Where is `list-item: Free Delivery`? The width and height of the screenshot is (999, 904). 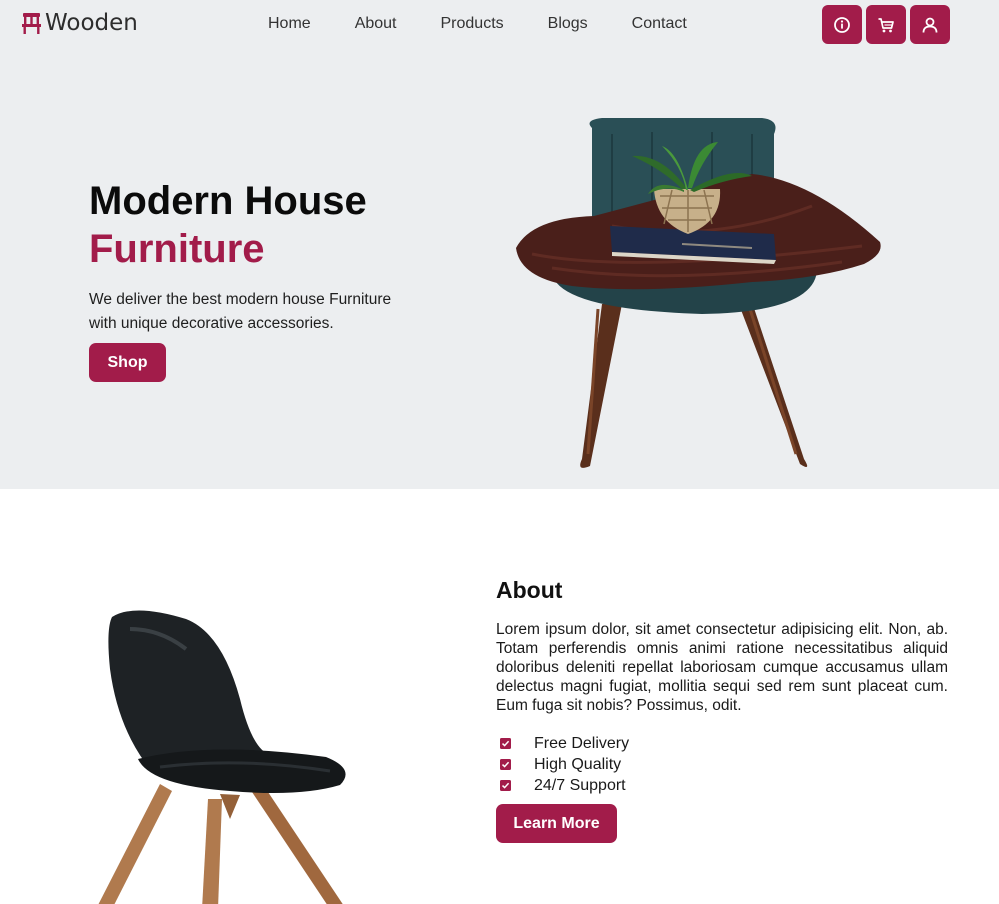
list-item: Free Delivery is located at coordinates (562, 743).